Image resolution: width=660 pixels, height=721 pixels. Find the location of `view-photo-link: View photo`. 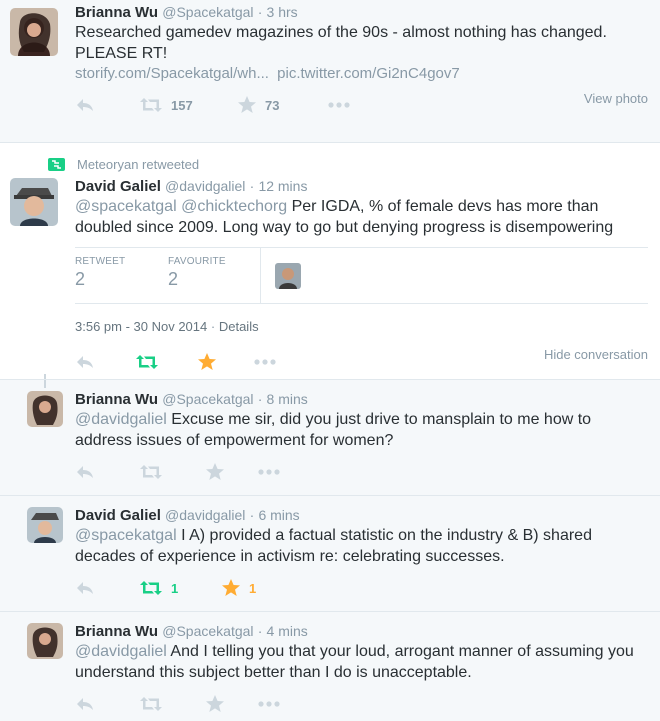

view-photo-link: View photo is located at coordinates (616, 98).